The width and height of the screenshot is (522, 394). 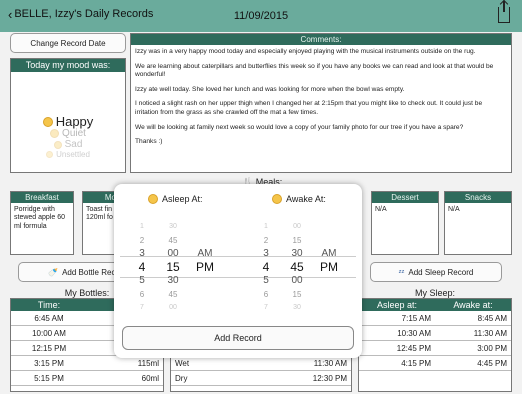 I want to click on awake-face-icon, so click(x=277, y=199).